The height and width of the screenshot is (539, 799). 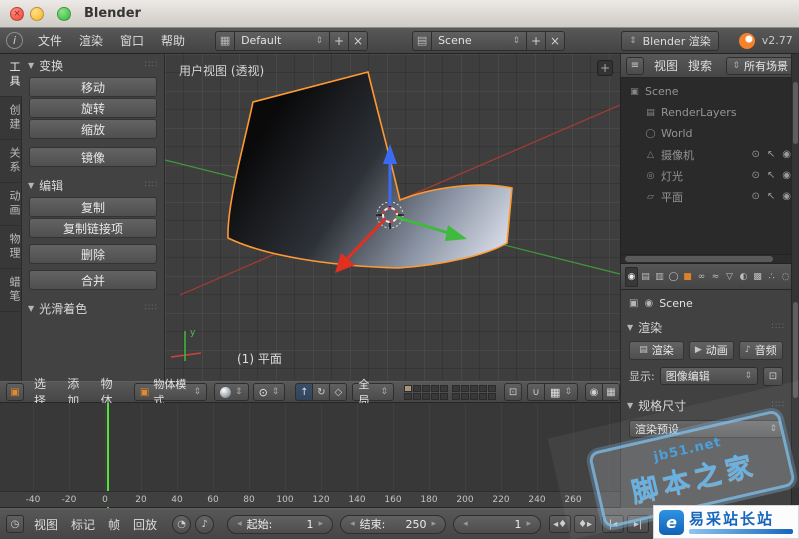 What do you see at coordinates (373, 392) in the screenshot?
I see `orientation-dropdown: 全局 ⇕` at bounding box center [373, 392].